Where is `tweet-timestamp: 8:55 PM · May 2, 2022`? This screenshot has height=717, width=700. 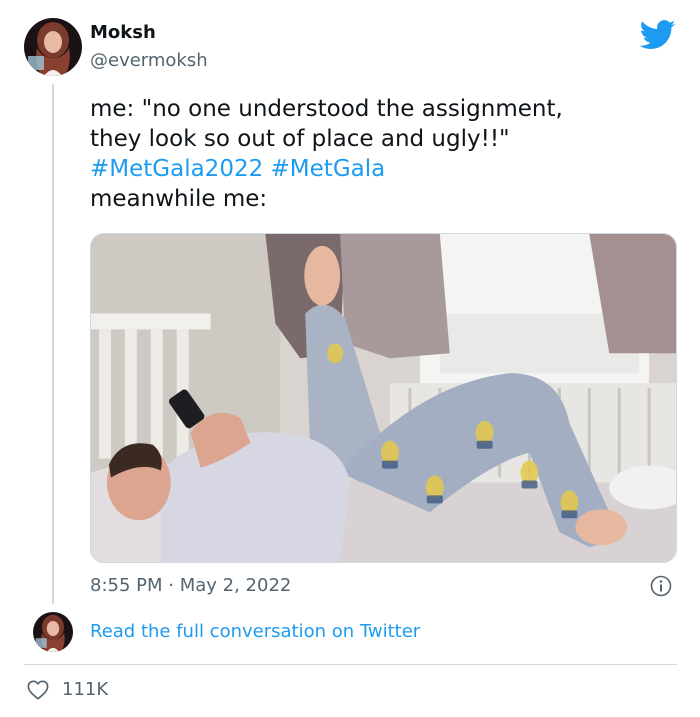
tweet-timestamp: 8:55 PM · May 2, 2022 is located at coordinates (190, 585).